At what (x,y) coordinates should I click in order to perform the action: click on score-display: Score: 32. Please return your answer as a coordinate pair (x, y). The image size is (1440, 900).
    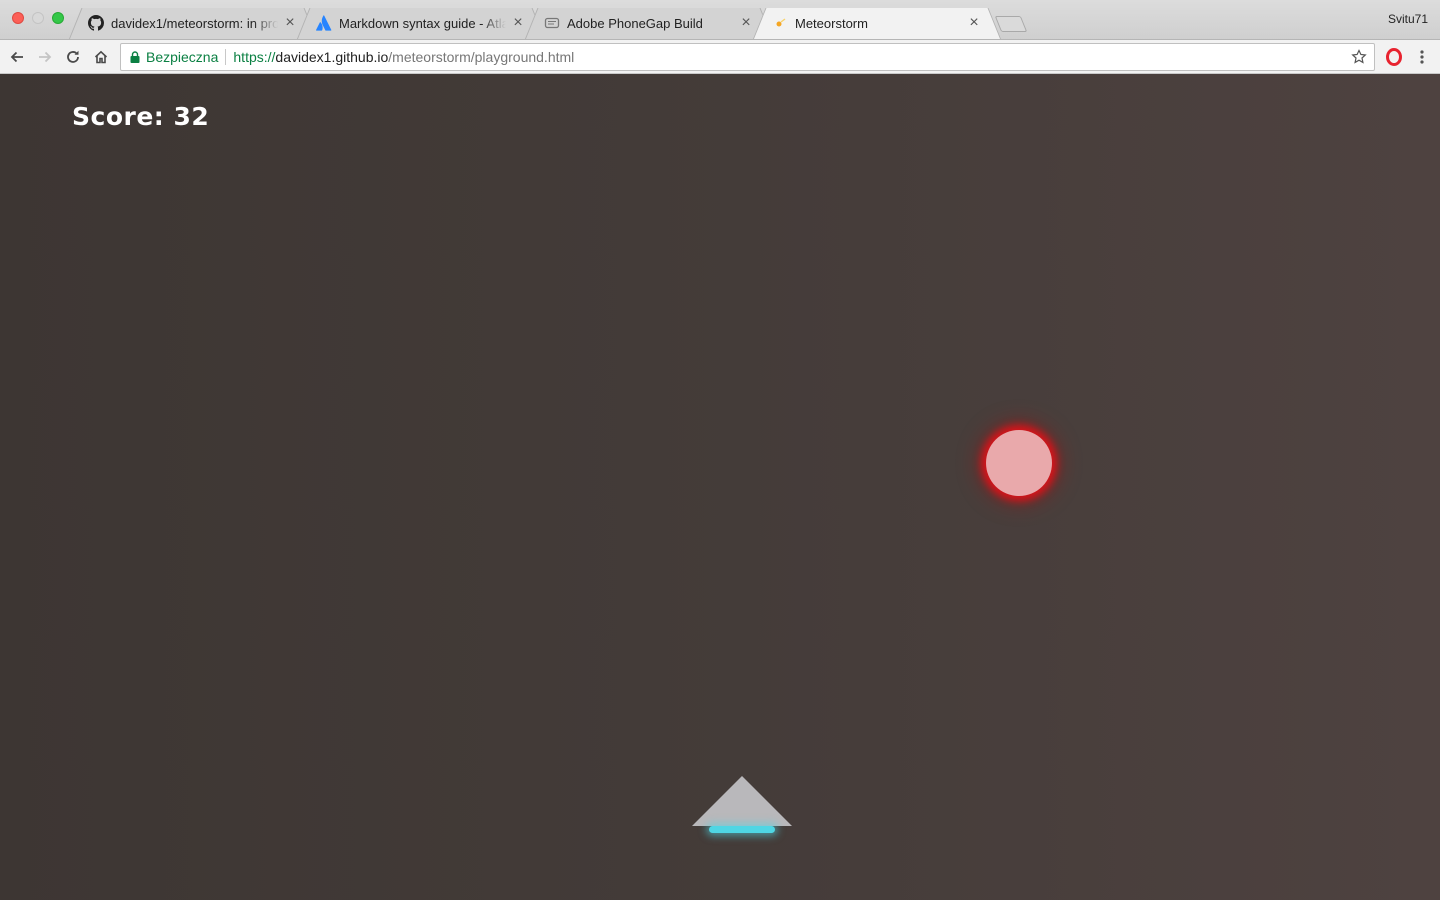
    Looking at the image, I should click on (141, 116).